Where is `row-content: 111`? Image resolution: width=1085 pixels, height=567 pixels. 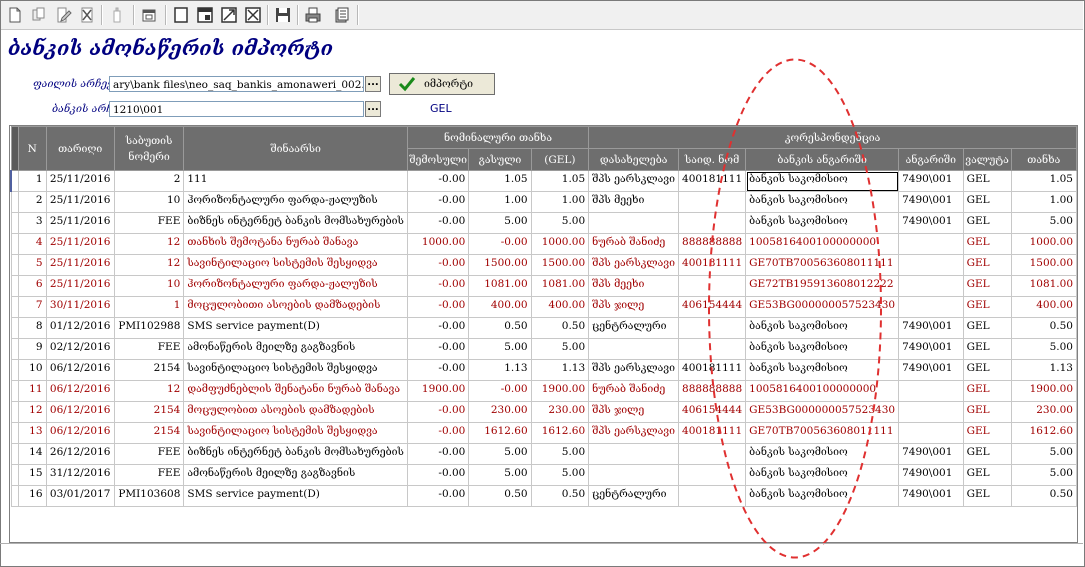
row-content: 111 is located at coordinates (295, 181).